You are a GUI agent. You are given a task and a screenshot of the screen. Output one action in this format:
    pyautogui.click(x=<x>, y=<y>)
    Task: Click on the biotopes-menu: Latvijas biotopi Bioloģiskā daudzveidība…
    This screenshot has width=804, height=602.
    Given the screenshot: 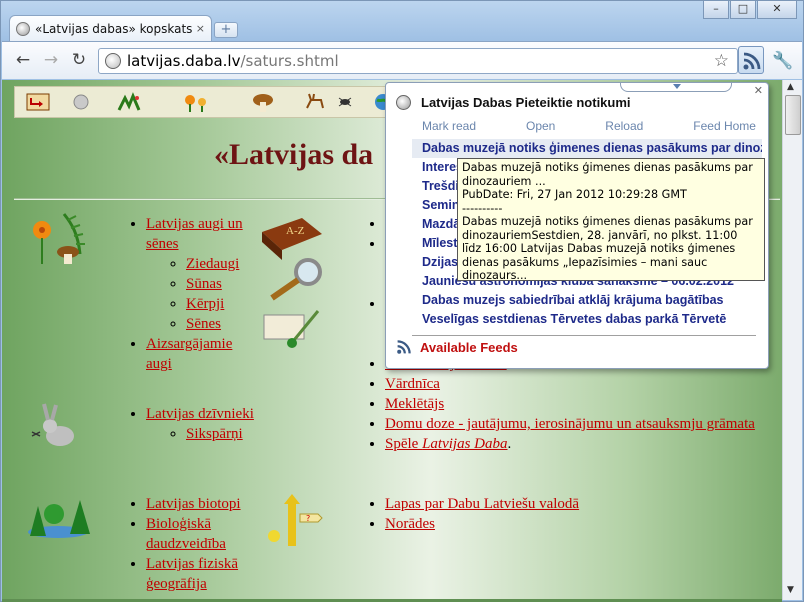 What is the action you would take?
    pyautogui.click(x=201, y=544)
    